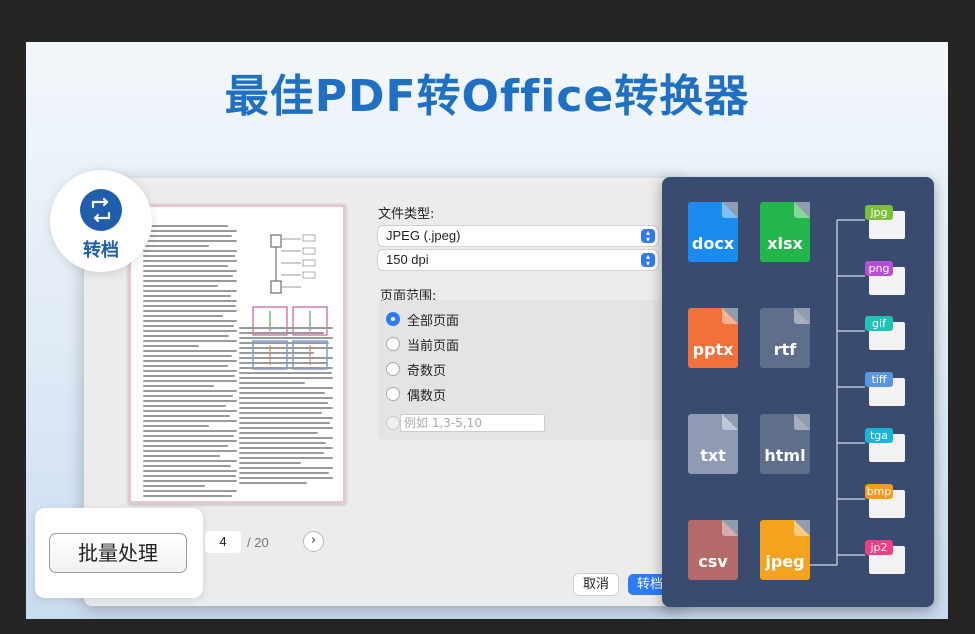 The image size is (975, 634). What do you see at coordinates (427, 396) in the screenshot?
I see `radio-label: 偶数页` at bounding box center [427, 396].